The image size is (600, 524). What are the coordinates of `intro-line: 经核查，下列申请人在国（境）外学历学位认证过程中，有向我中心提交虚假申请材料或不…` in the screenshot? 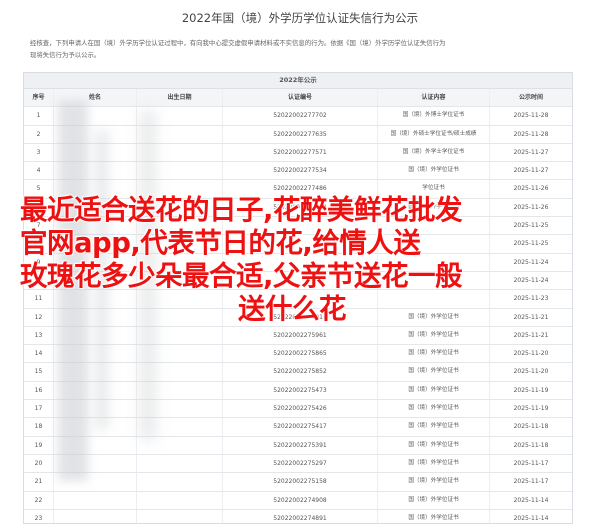 It's located at (238, 43).